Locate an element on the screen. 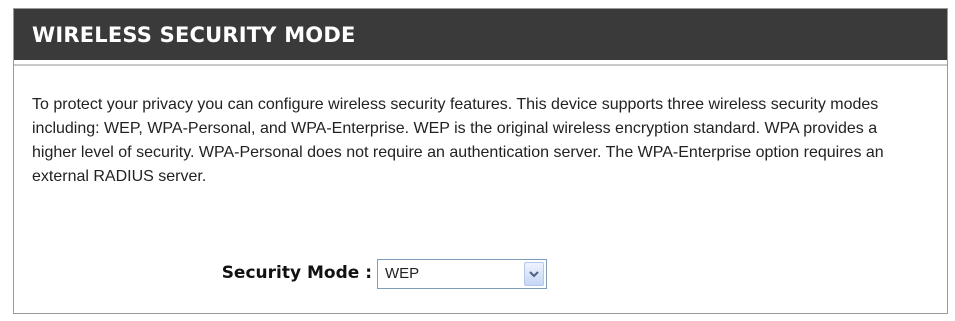 The height and width of the screenshot is (321, 955). chevron-down-icon is located at coordinates (534, 274).